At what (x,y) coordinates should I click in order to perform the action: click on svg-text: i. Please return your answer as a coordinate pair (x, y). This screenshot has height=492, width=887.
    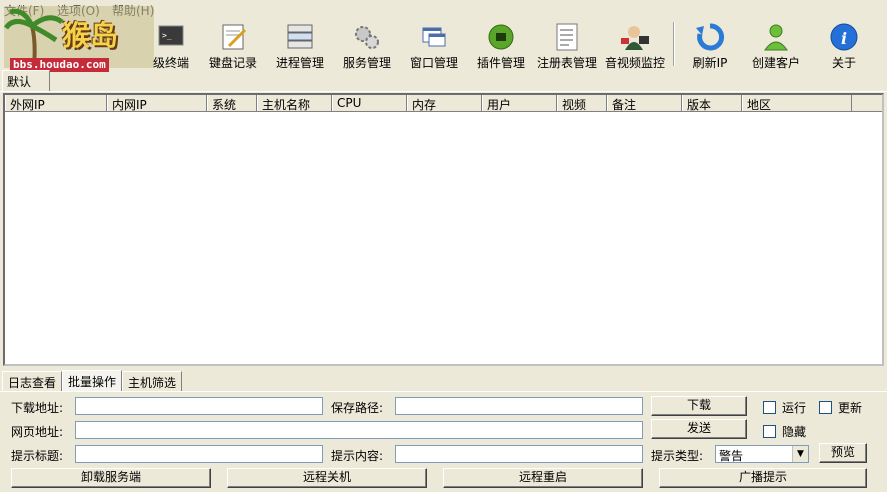
    Looking at the image, I should click on (844, 38).